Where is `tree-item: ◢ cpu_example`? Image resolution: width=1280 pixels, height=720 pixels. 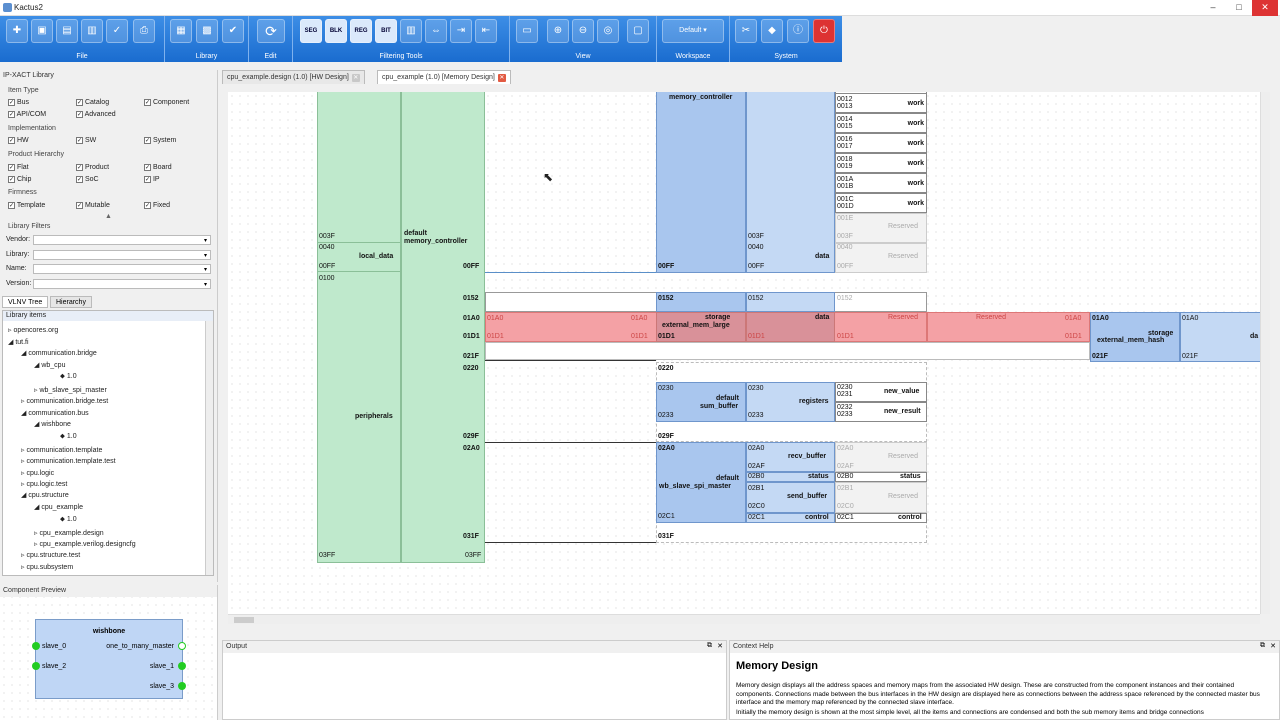 tree-item: ◢ cpu_example is located at coordinates (58, 507).